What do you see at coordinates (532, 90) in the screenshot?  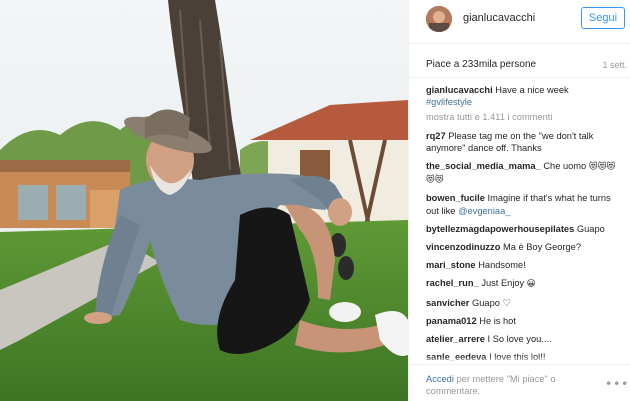 I see `caption-text: Have a nice week` at bounding box center [532, 90].